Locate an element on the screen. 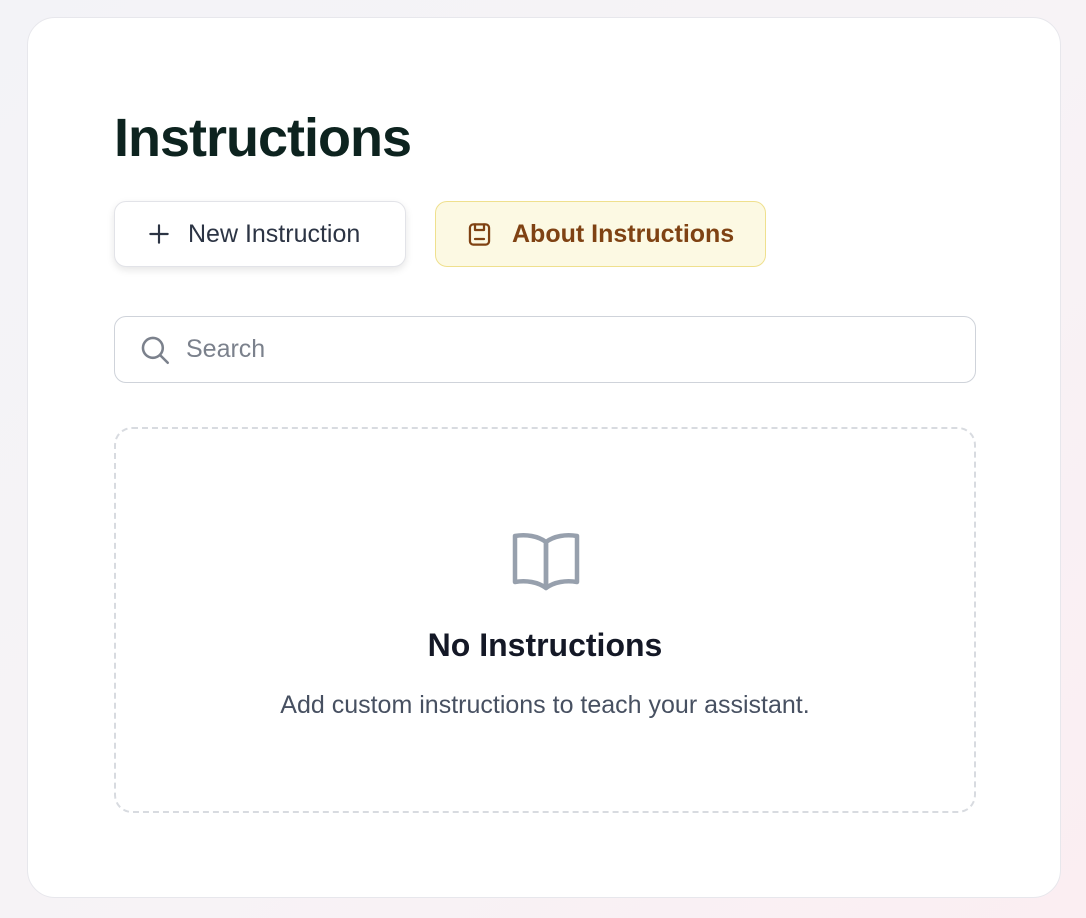 This screenshot has width=1086, height=918. plus-icon is located at coordinates (159, 234).